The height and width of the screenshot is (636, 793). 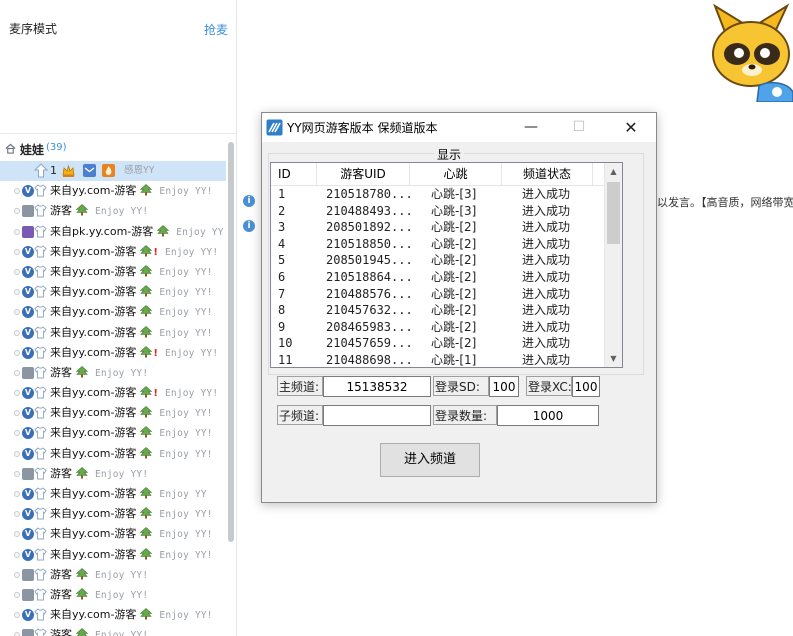 I want to click on user-row: V 来自yy.com-游客 Enjoy YY, so click(x=113, y=494).